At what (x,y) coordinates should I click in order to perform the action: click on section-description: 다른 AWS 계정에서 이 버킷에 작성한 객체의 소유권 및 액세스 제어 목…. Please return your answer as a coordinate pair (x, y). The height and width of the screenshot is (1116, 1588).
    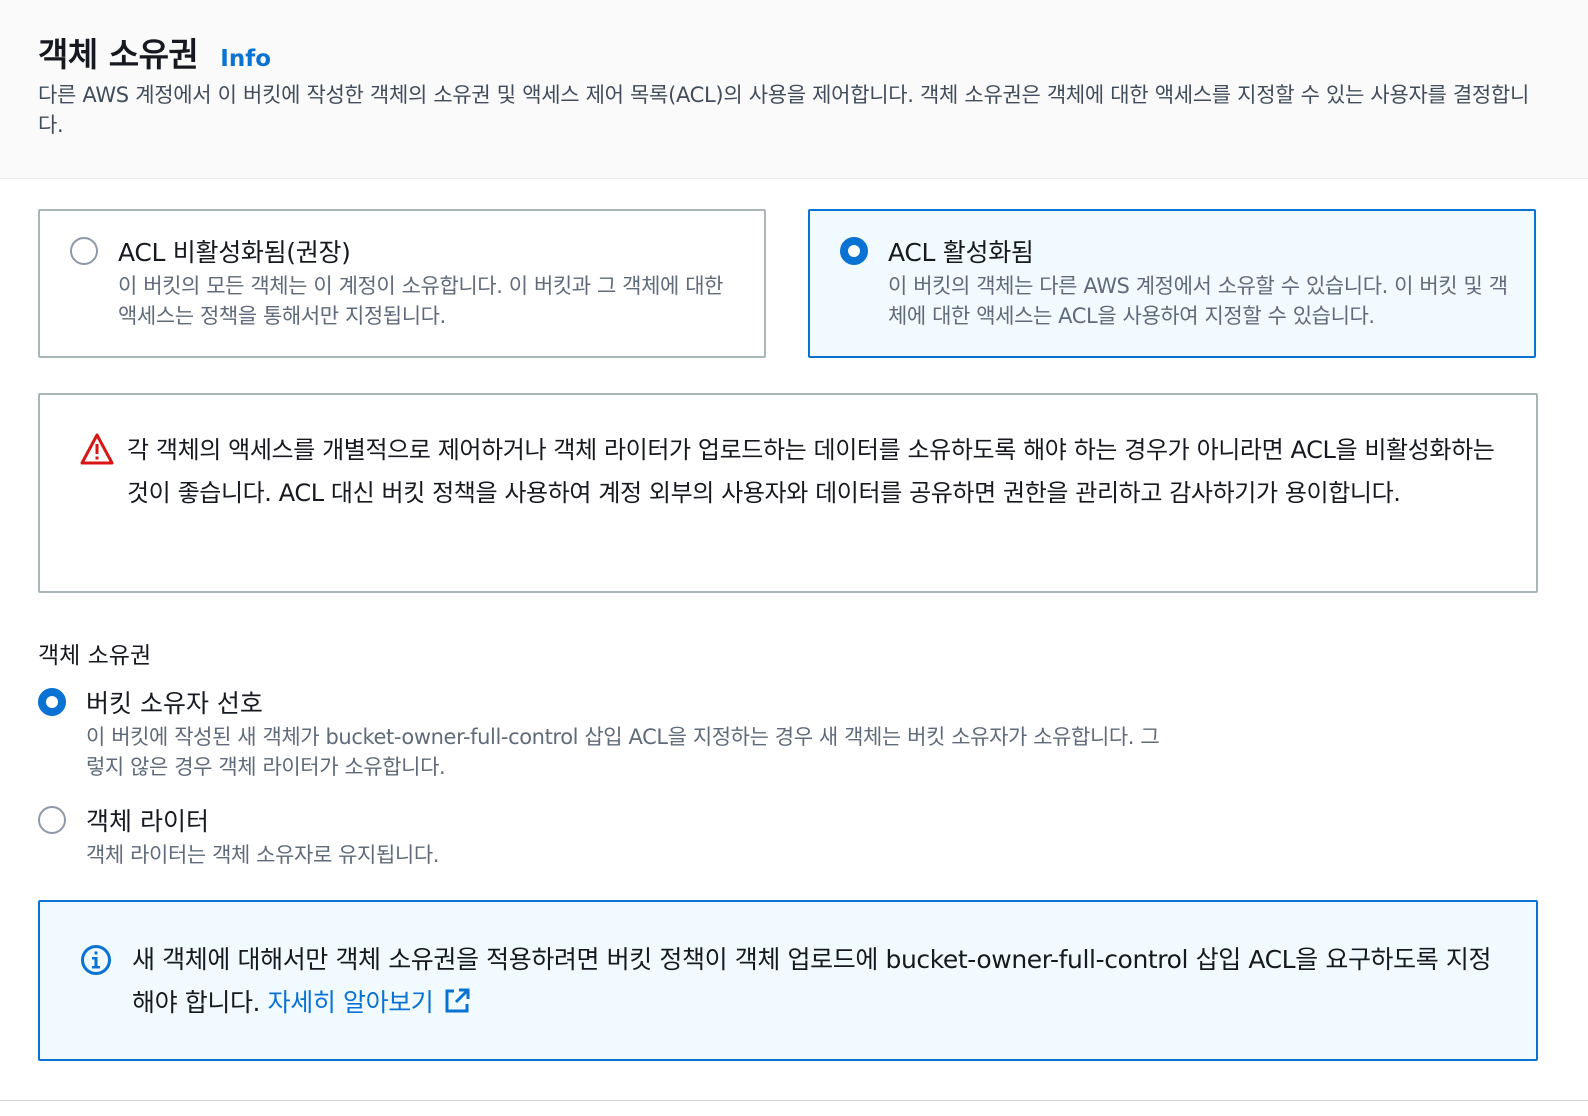
    Looking at the image, I should click on (783, 110).